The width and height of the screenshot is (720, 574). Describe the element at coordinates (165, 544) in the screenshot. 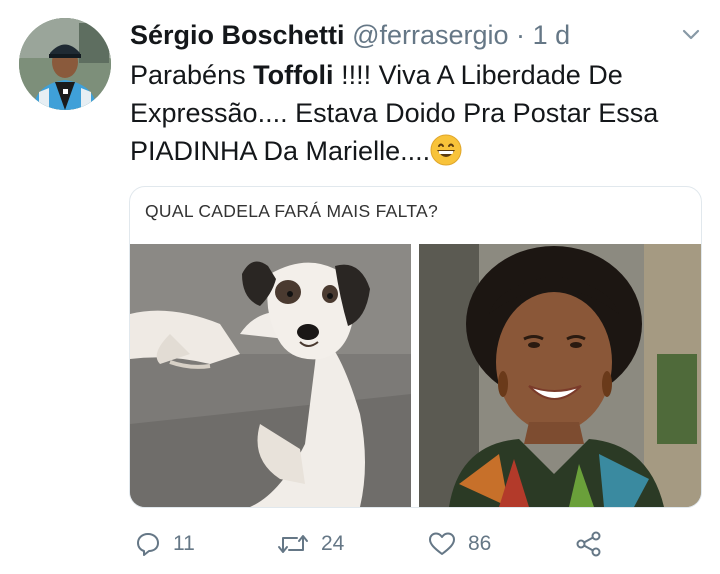

I see `reply-button: 11` at that location.